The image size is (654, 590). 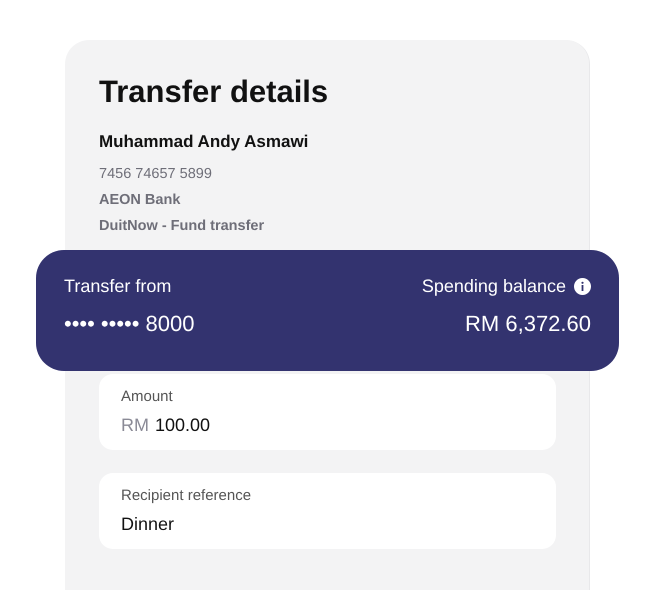 What do you see at coordinates (147, 524) in the screenshot?
I see `field-value: Dinner` at bounding box center [147, 524].